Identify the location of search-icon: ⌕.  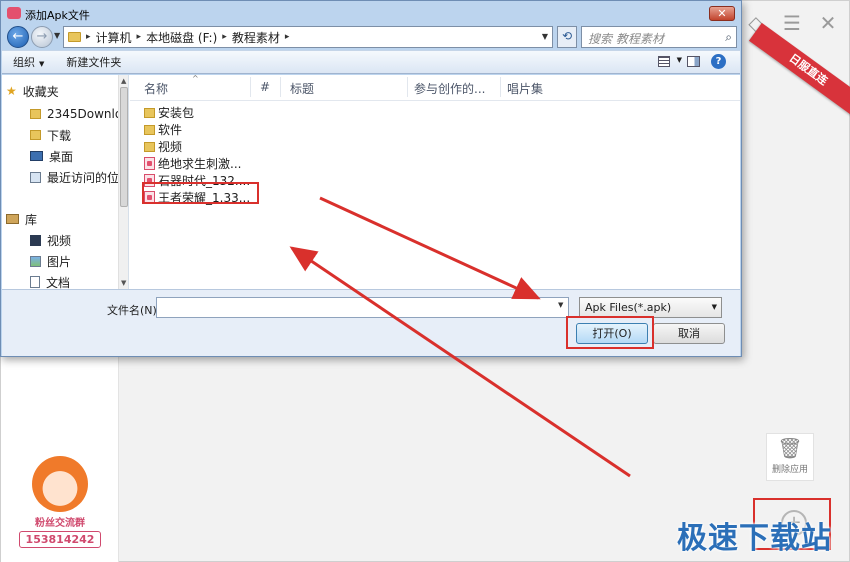
(728, 37).